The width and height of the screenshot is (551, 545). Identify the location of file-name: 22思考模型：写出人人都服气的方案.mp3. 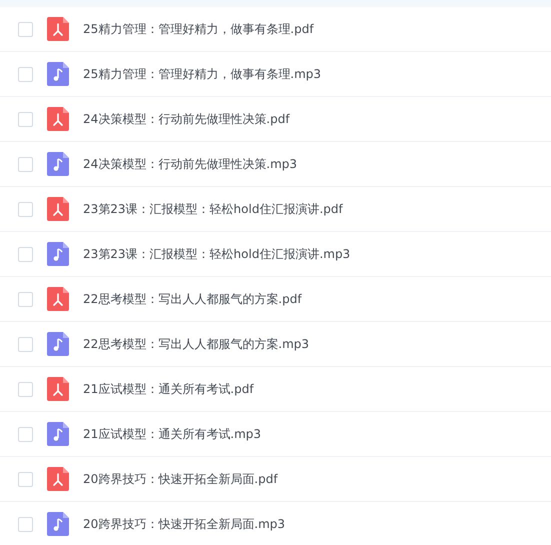
(196, 344).